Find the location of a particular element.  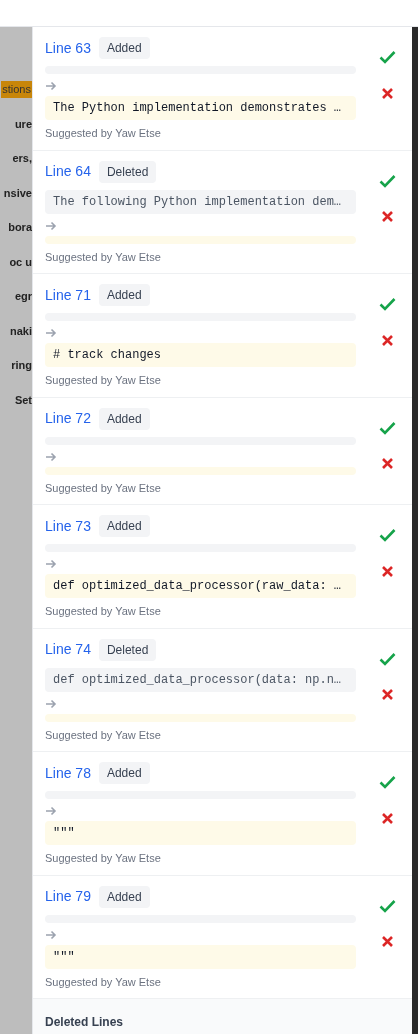

page-text-fragment: naki is located at coordinates (21, 331).